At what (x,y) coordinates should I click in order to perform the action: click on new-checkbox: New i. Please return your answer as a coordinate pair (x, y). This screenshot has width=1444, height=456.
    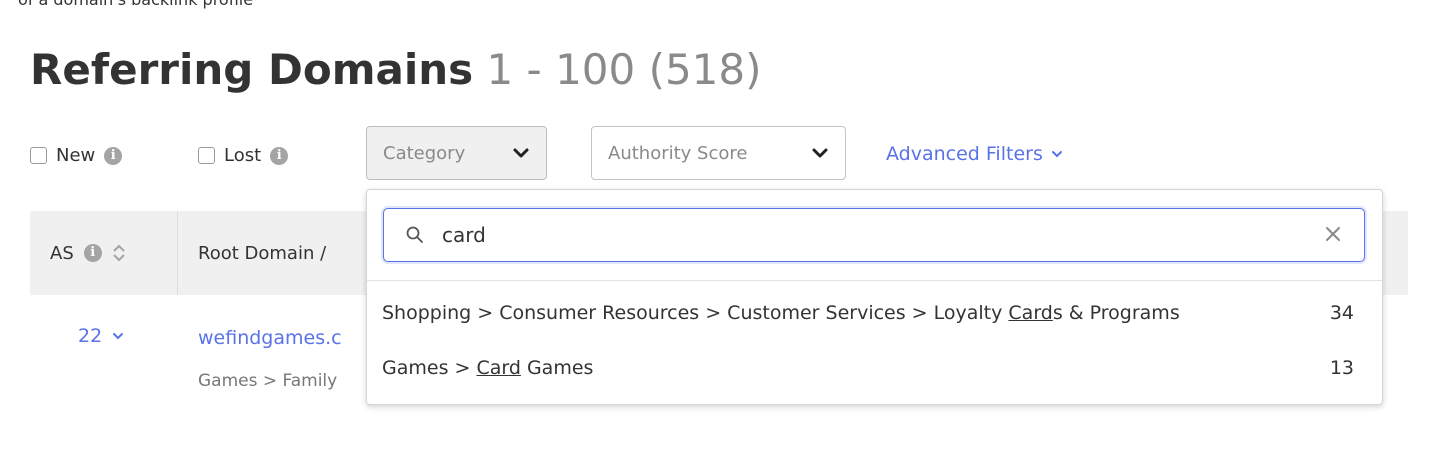
    Looking at the image, I should click on (76, 155).